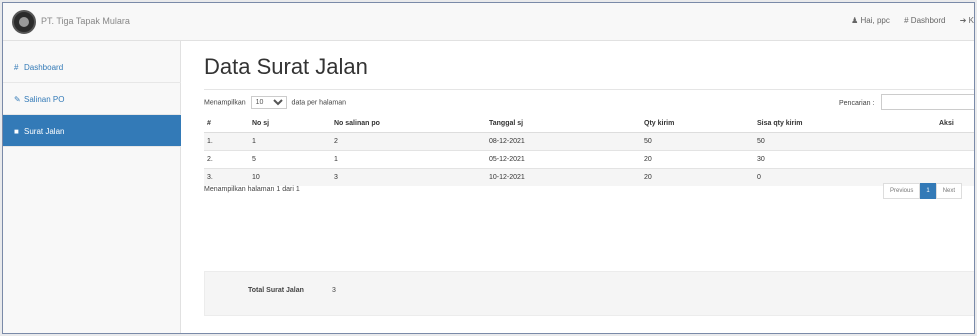  What do you see at coordinates (697, 140) in the screenshot?
I see `cell-qty-kirim: 50` at bounding box center [697, 140].